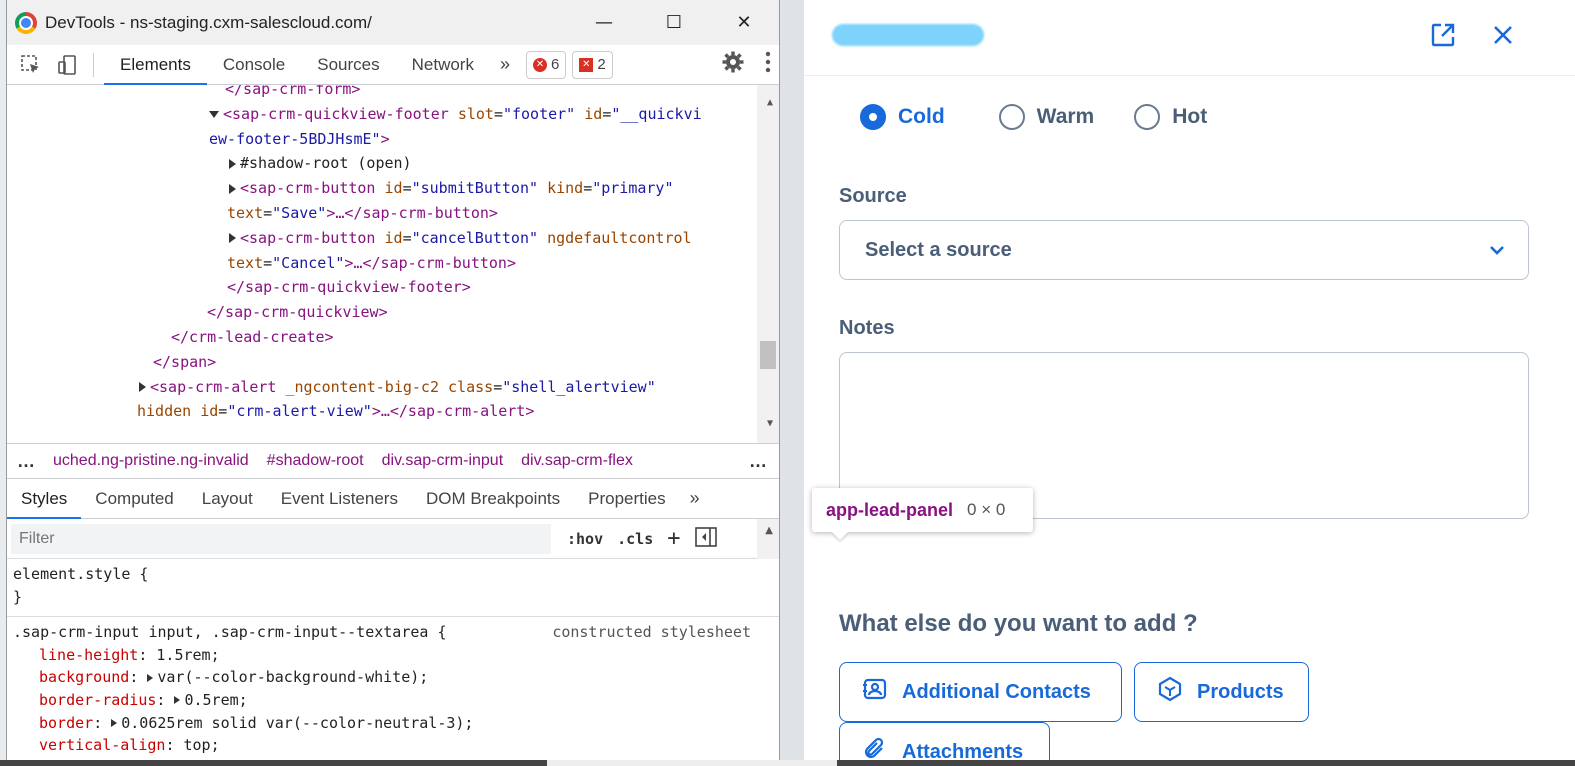  What do you see at coordinates (308, 188) in the screenshot?
I see `node-tag: <sap-crm-button` at bounding box center [308, 188].